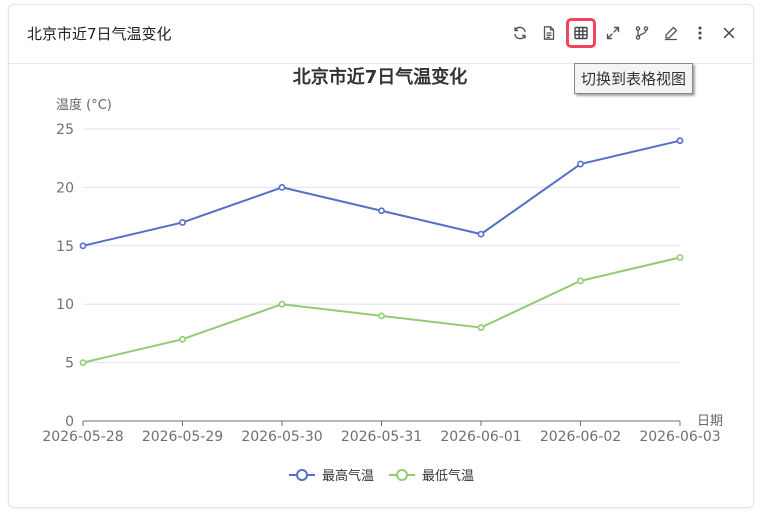 This screenshot has width=777, height=525. Describe the element at coordinates (580, 437) in the screenshot. I see `x-tick-label: 2026-06-02` at that location.